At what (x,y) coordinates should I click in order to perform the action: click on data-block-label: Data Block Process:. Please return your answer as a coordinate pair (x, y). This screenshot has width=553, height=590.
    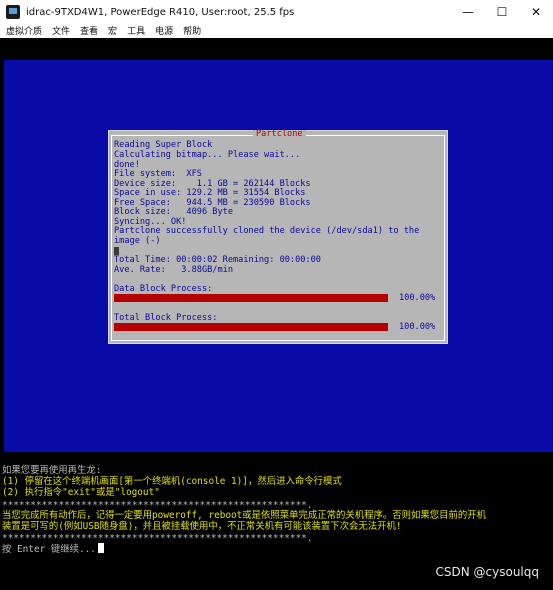
    Looking at the image, I should click on (163, 289).